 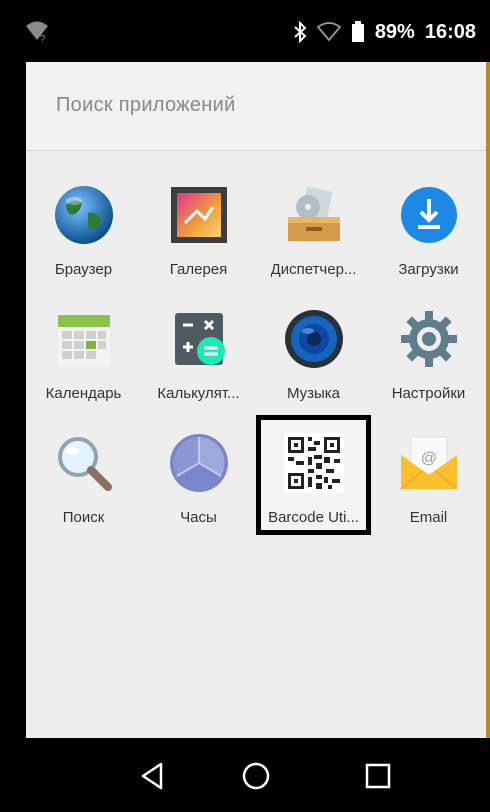 I want to click on music-speaker-icon, so click(x=313, y=339).